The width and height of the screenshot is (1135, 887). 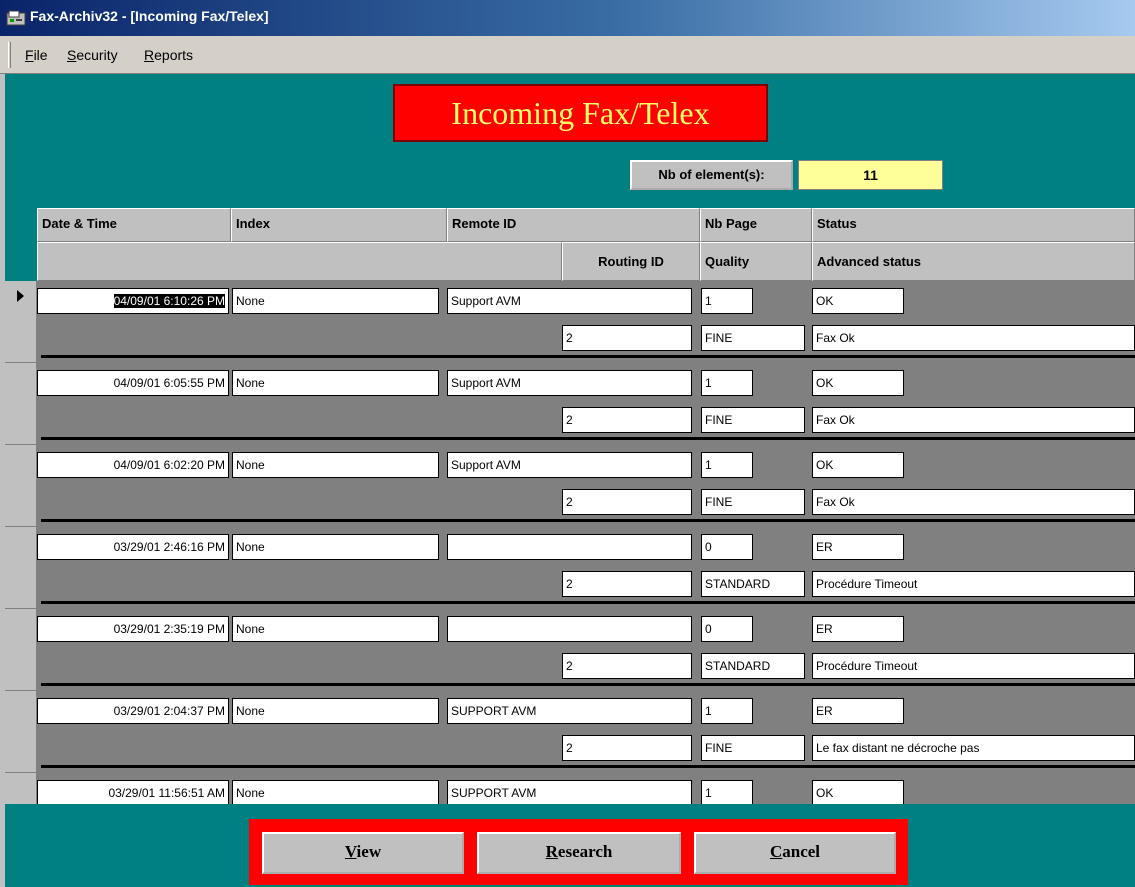 What do you see at coordinates (169, 629) in the screenshot?
I see `date-time-value: 03/29/01 2:35:19 PM` at bounding box center [169, 629].